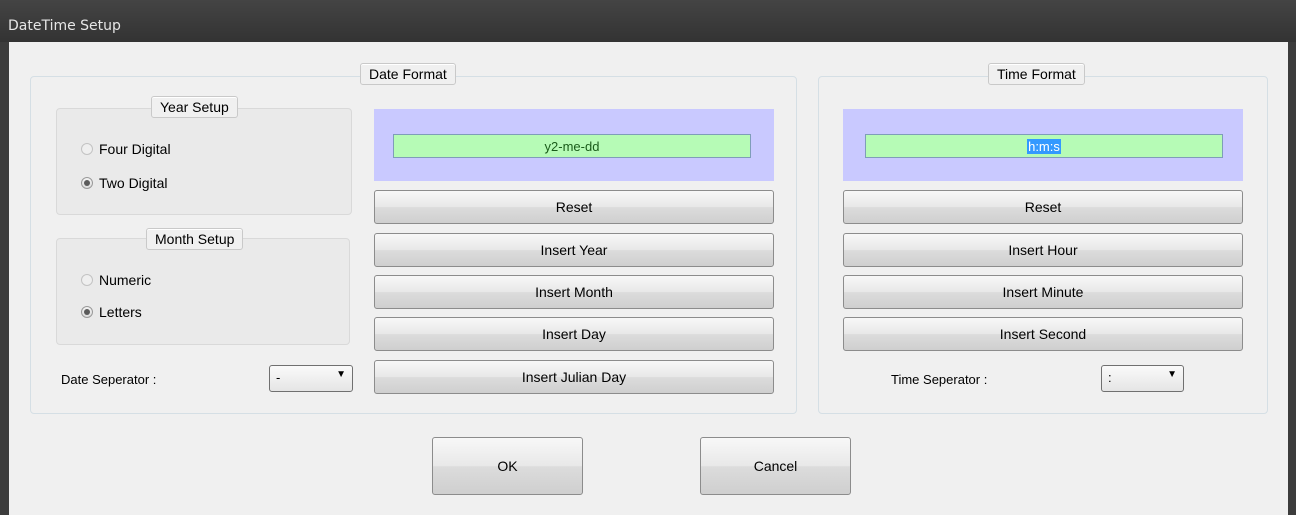  I want to click on date-format-value: y2-me-dd, so click(572, 146).